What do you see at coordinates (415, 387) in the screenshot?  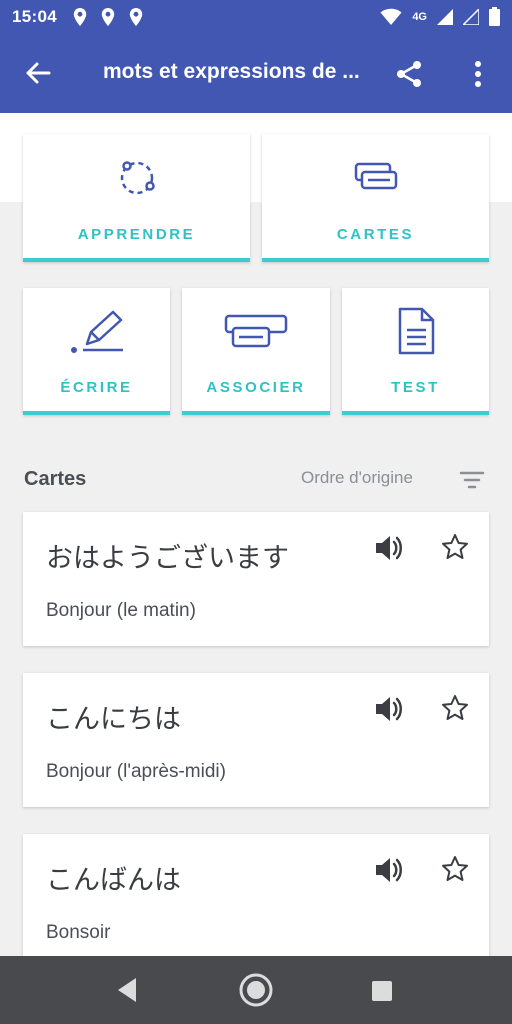 I see `mode-test-label: TEST` at bounding box center [415, 387].